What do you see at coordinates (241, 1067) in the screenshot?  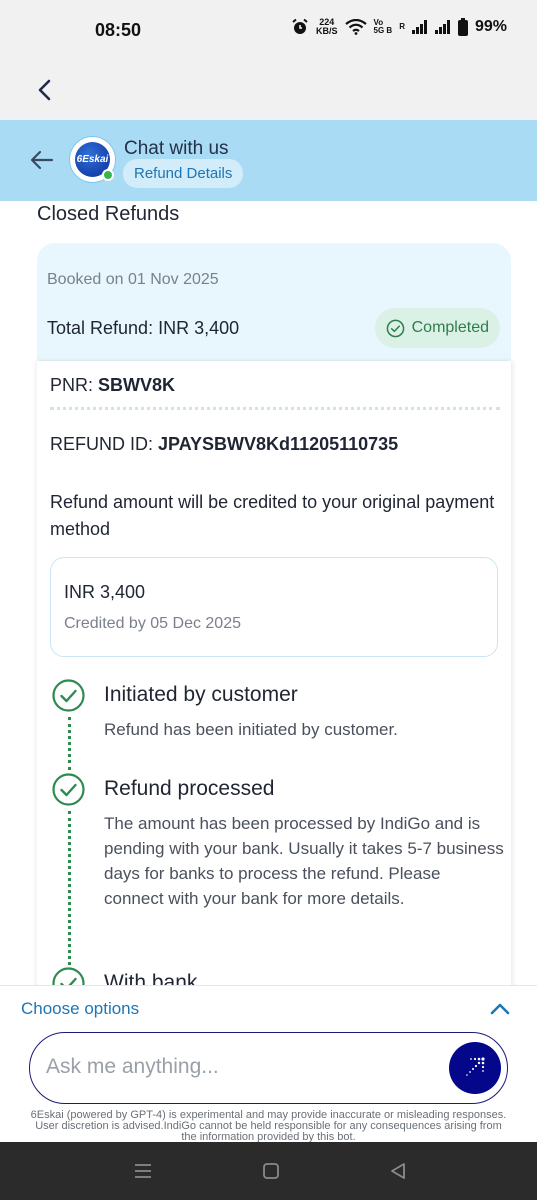 I see `message-input` at bounding box center [241, 1067].